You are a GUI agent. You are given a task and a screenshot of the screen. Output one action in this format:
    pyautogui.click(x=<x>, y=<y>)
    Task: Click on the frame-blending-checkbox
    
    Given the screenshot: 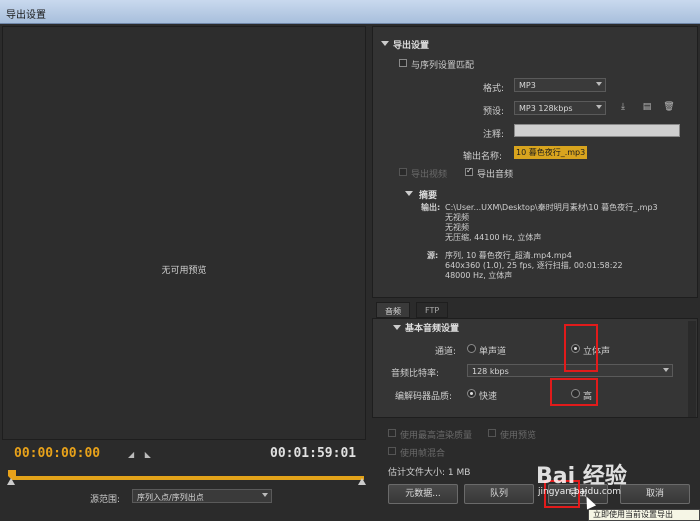 What is the action you would take?
    pyautogui.click(x=392, y=451)
    